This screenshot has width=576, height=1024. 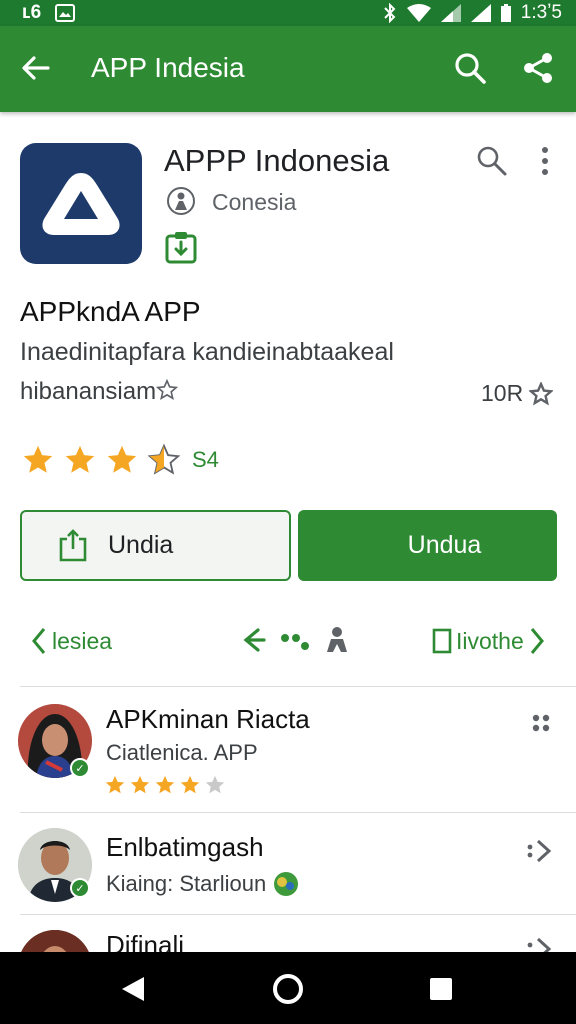 What do you see at coordinates (167, 389) in the screenshot?
I see `star-outline-icon` at bounding box center [167, 389].